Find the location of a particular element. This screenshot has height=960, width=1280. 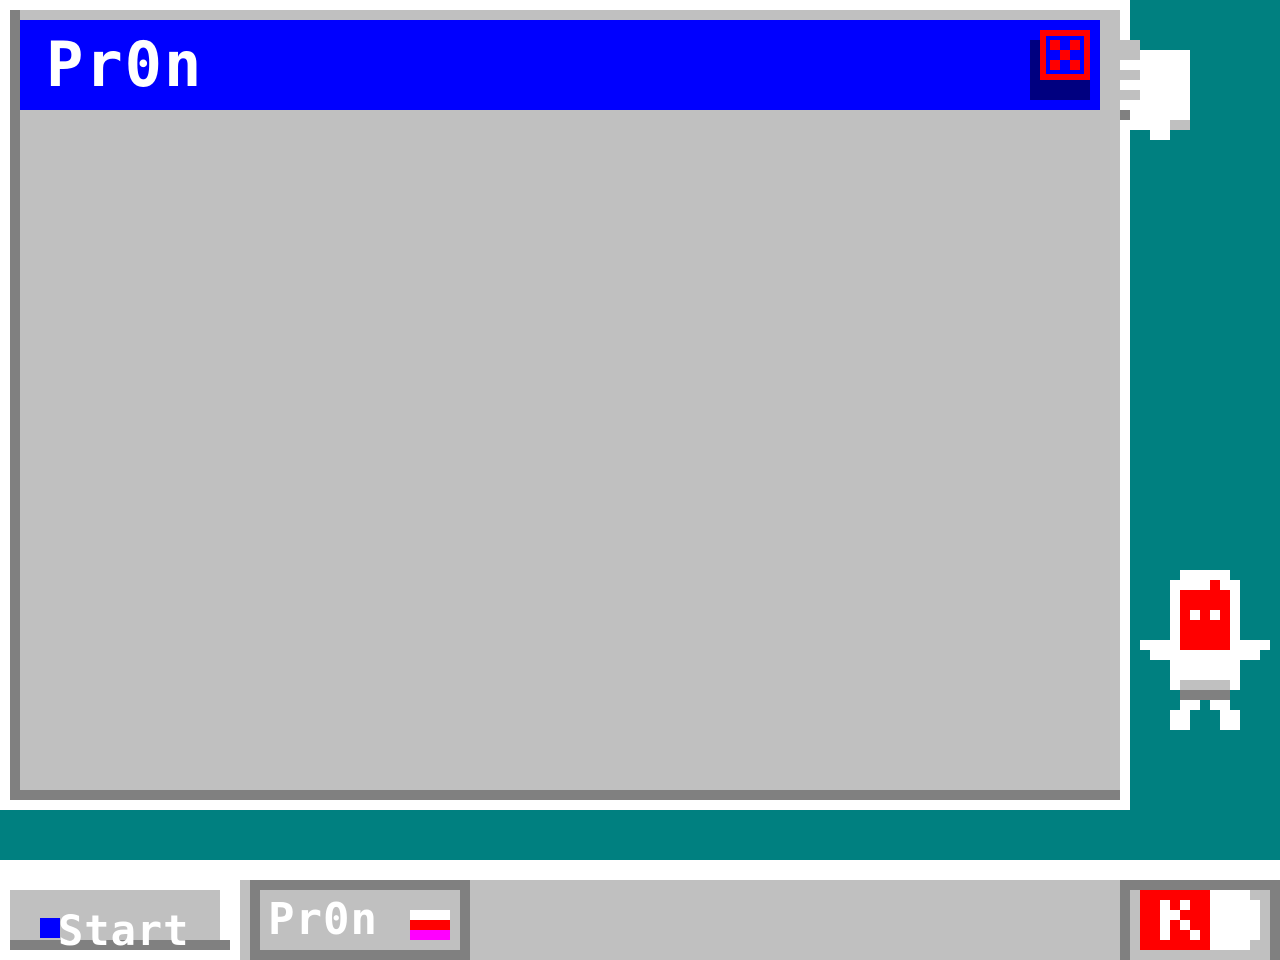

close-button is located at coordinates (1060, 65).